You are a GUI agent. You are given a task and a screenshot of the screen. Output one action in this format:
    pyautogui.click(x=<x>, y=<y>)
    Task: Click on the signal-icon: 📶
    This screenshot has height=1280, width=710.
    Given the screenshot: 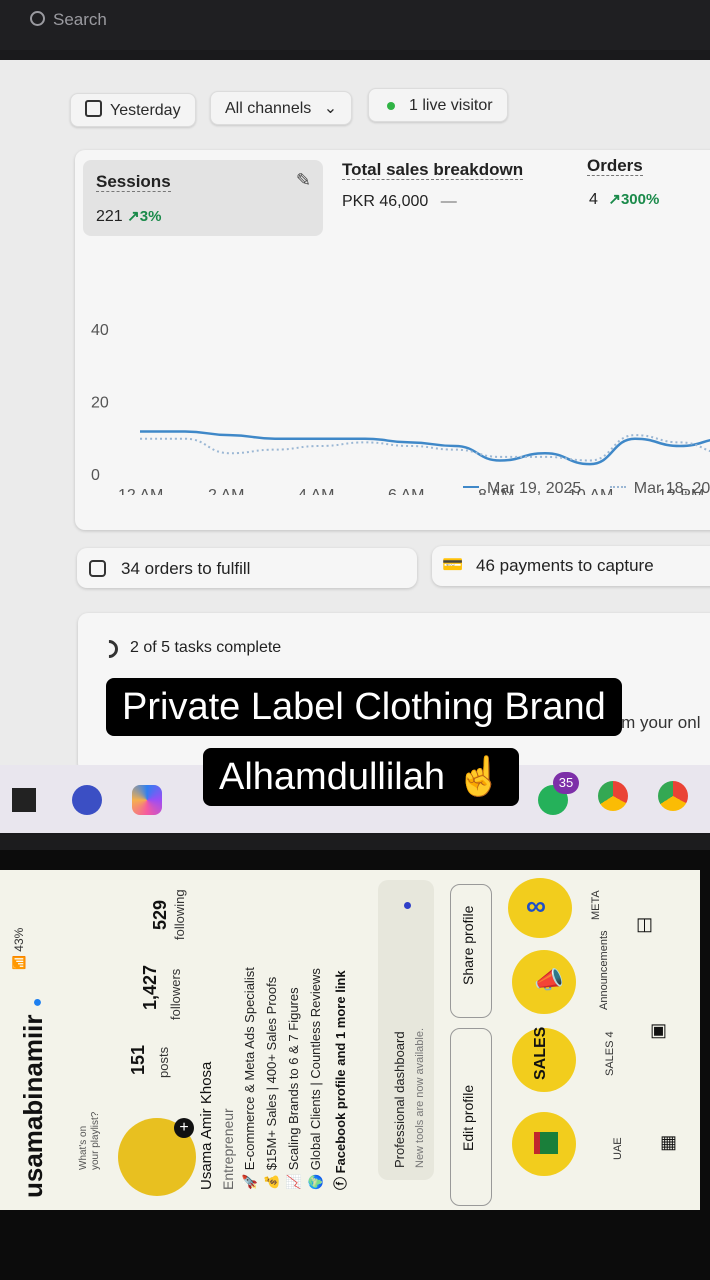 What is the action you would take?
    pyautogui.click(x=19, y=960)
    